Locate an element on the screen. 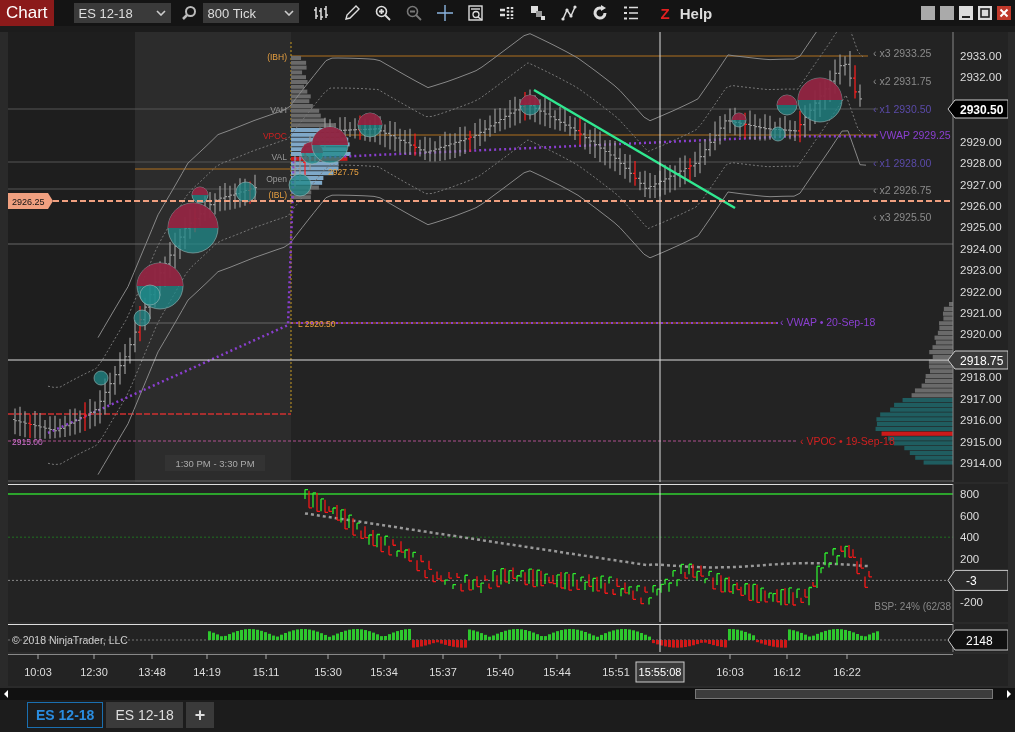 This screenshot has width=1015, height=732. axis-label: 2923.00 is located at coordinates (981, 270).